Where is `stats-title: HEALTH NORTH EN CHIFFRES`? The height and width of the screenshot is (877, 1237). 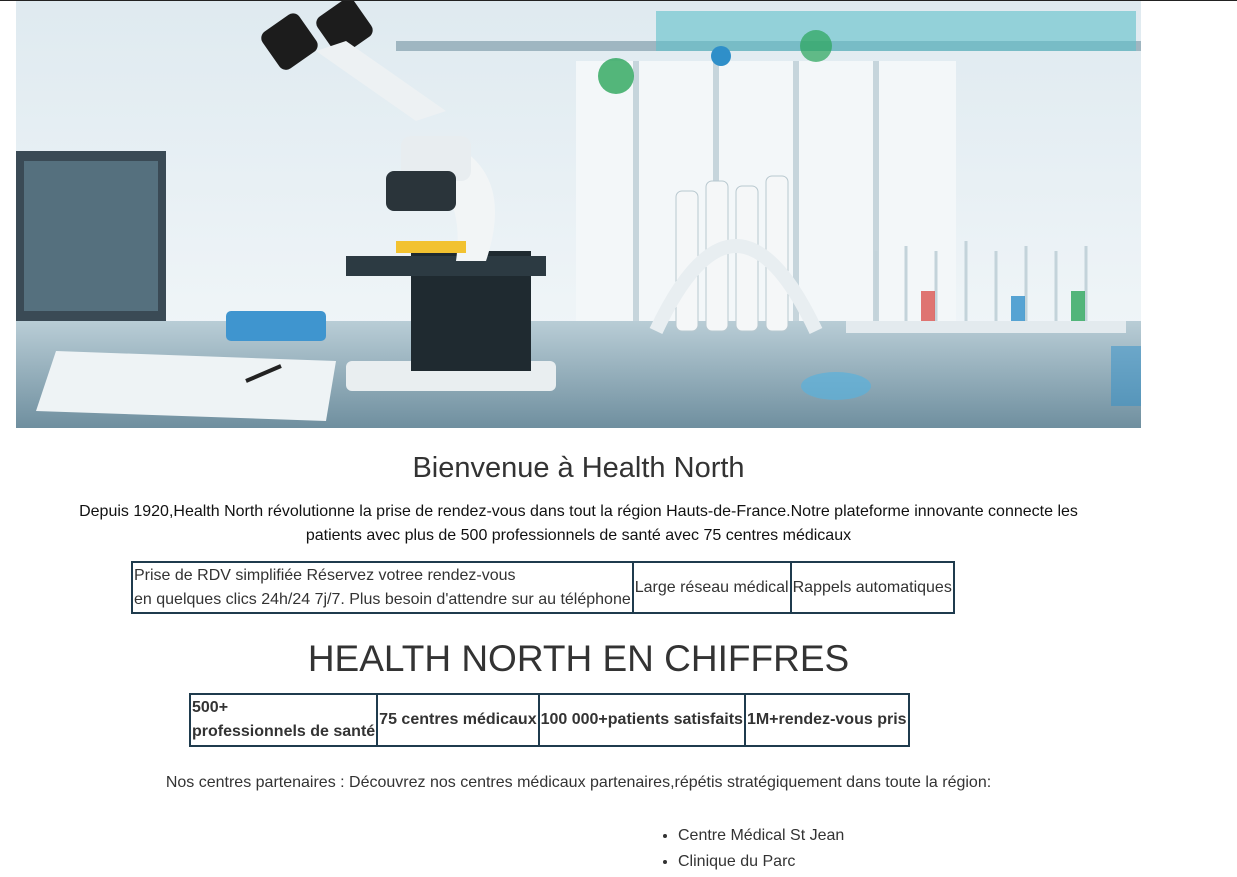
stats-title: HEALTH NORTH EN CHIFFRES is located at coordinates (578, 658).